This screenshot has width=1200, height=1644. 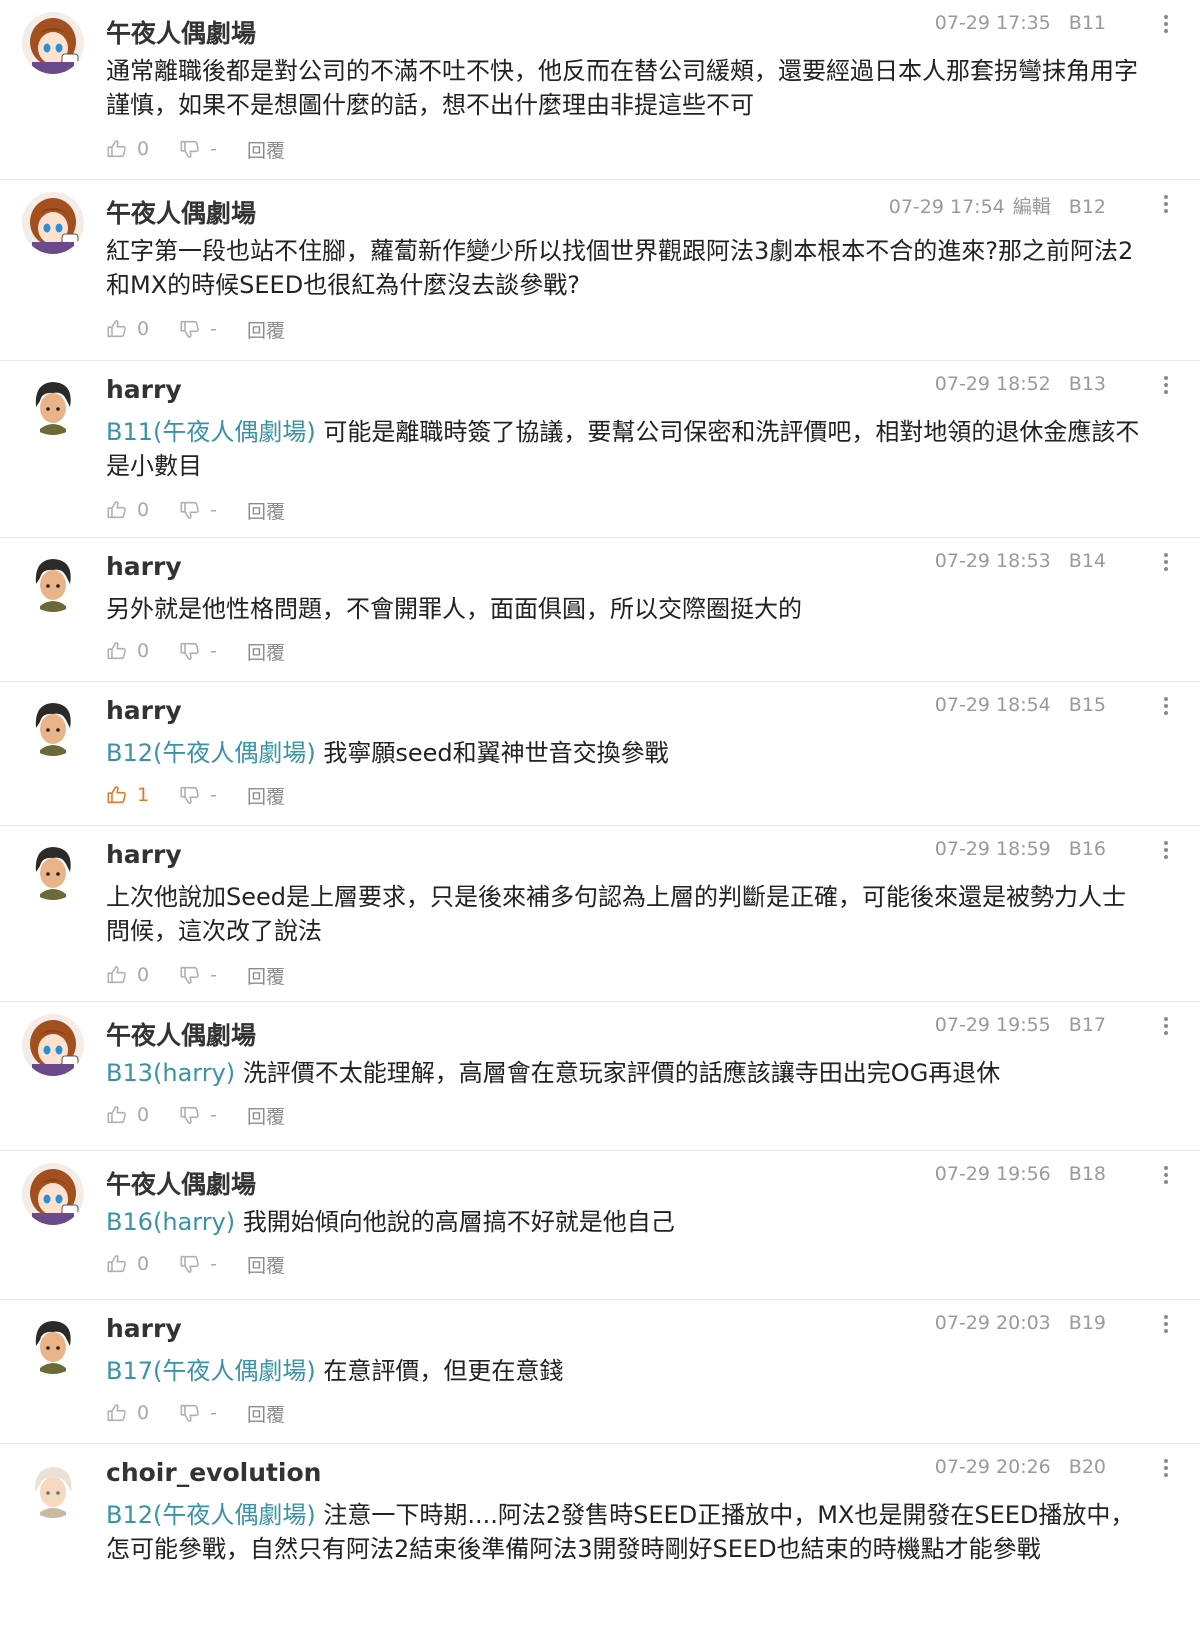 I want to click on floor-number: B15, so click(x=1087, y=705).